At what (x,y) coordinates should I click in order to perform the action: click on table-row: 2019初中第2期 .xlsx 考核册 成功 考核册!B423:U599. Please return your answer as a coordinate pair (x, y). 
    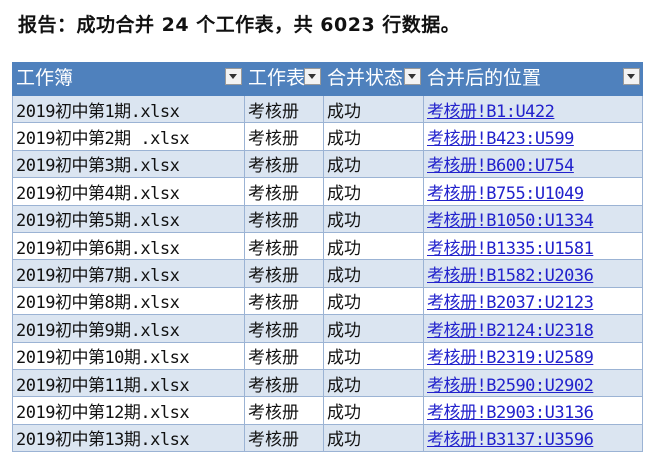
    Looking at the image, I should click on (327, 136).